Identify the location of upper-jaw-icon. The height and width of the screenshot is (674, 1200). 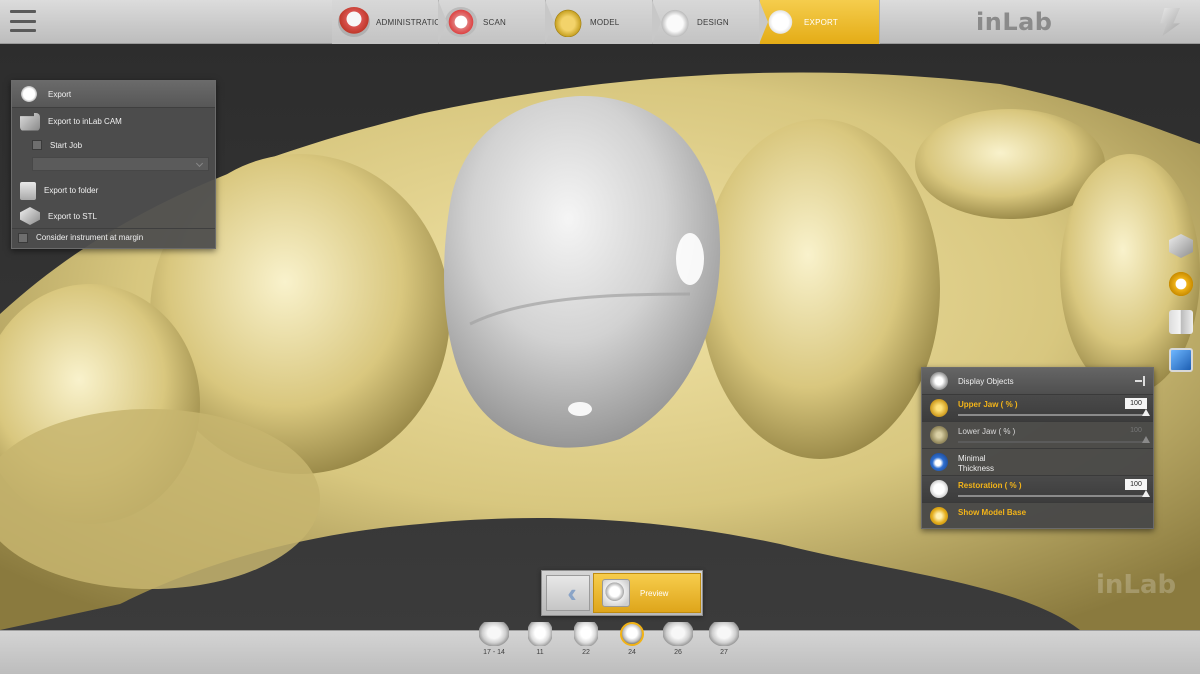
(939, 408).